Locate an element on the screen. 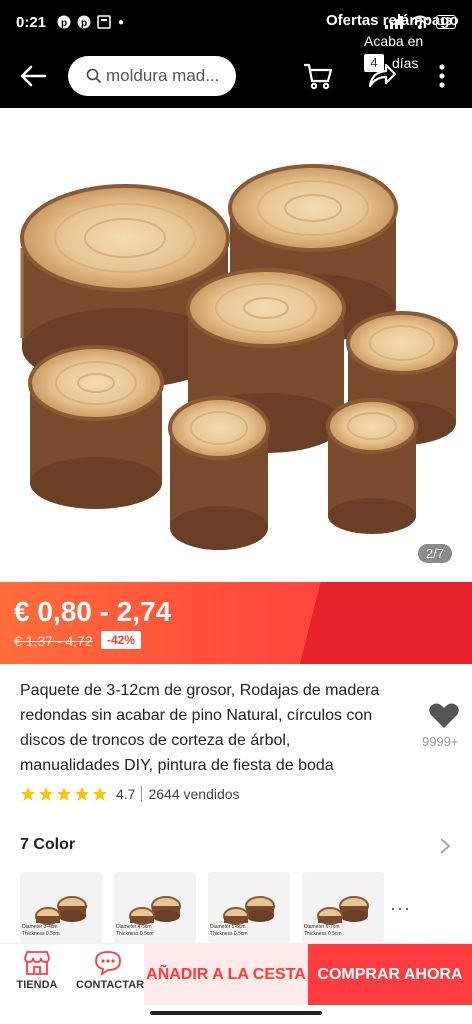 This screenshot has height=1024, width=472. home-indicator-bar is located at coordinates (236, 1014).